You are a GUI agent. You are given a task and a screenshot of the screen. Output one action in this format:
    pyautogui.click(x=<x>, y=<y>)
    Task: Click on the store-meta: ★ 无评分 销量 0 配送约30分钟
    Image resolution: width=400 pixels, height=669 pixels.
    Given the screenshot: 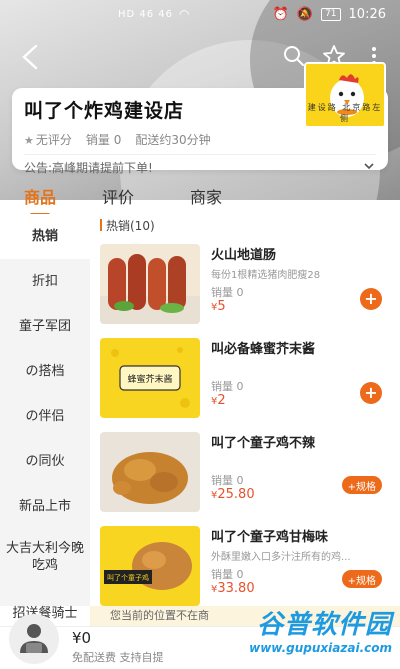 What is the action you would take?
    pyautogui.click(x=200, y=139)
    